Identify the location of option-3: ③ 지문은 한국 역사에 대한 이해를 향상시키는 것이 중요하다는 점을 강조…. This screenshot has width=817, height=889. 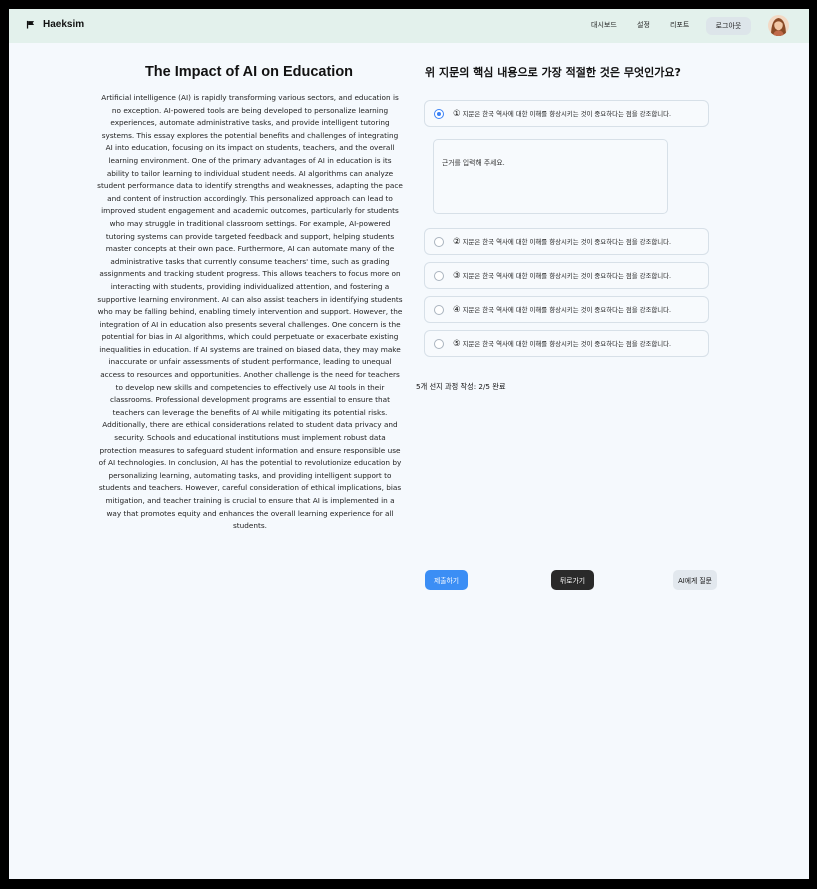
(566, 275).